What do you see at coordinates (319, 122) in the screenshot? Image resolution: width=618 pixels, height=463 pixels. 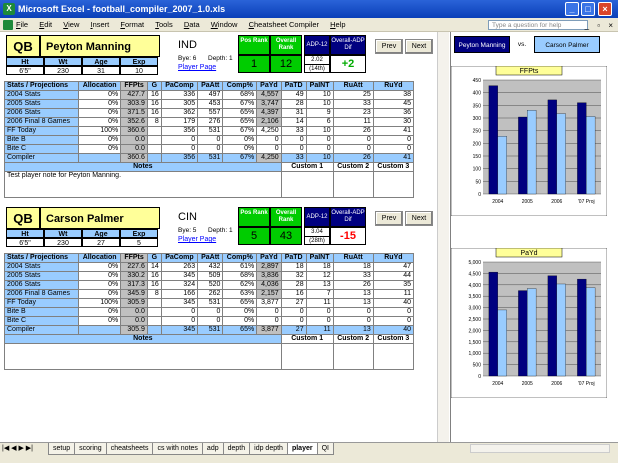 I see `table-cell: 6` at bounding box center [319, 122].